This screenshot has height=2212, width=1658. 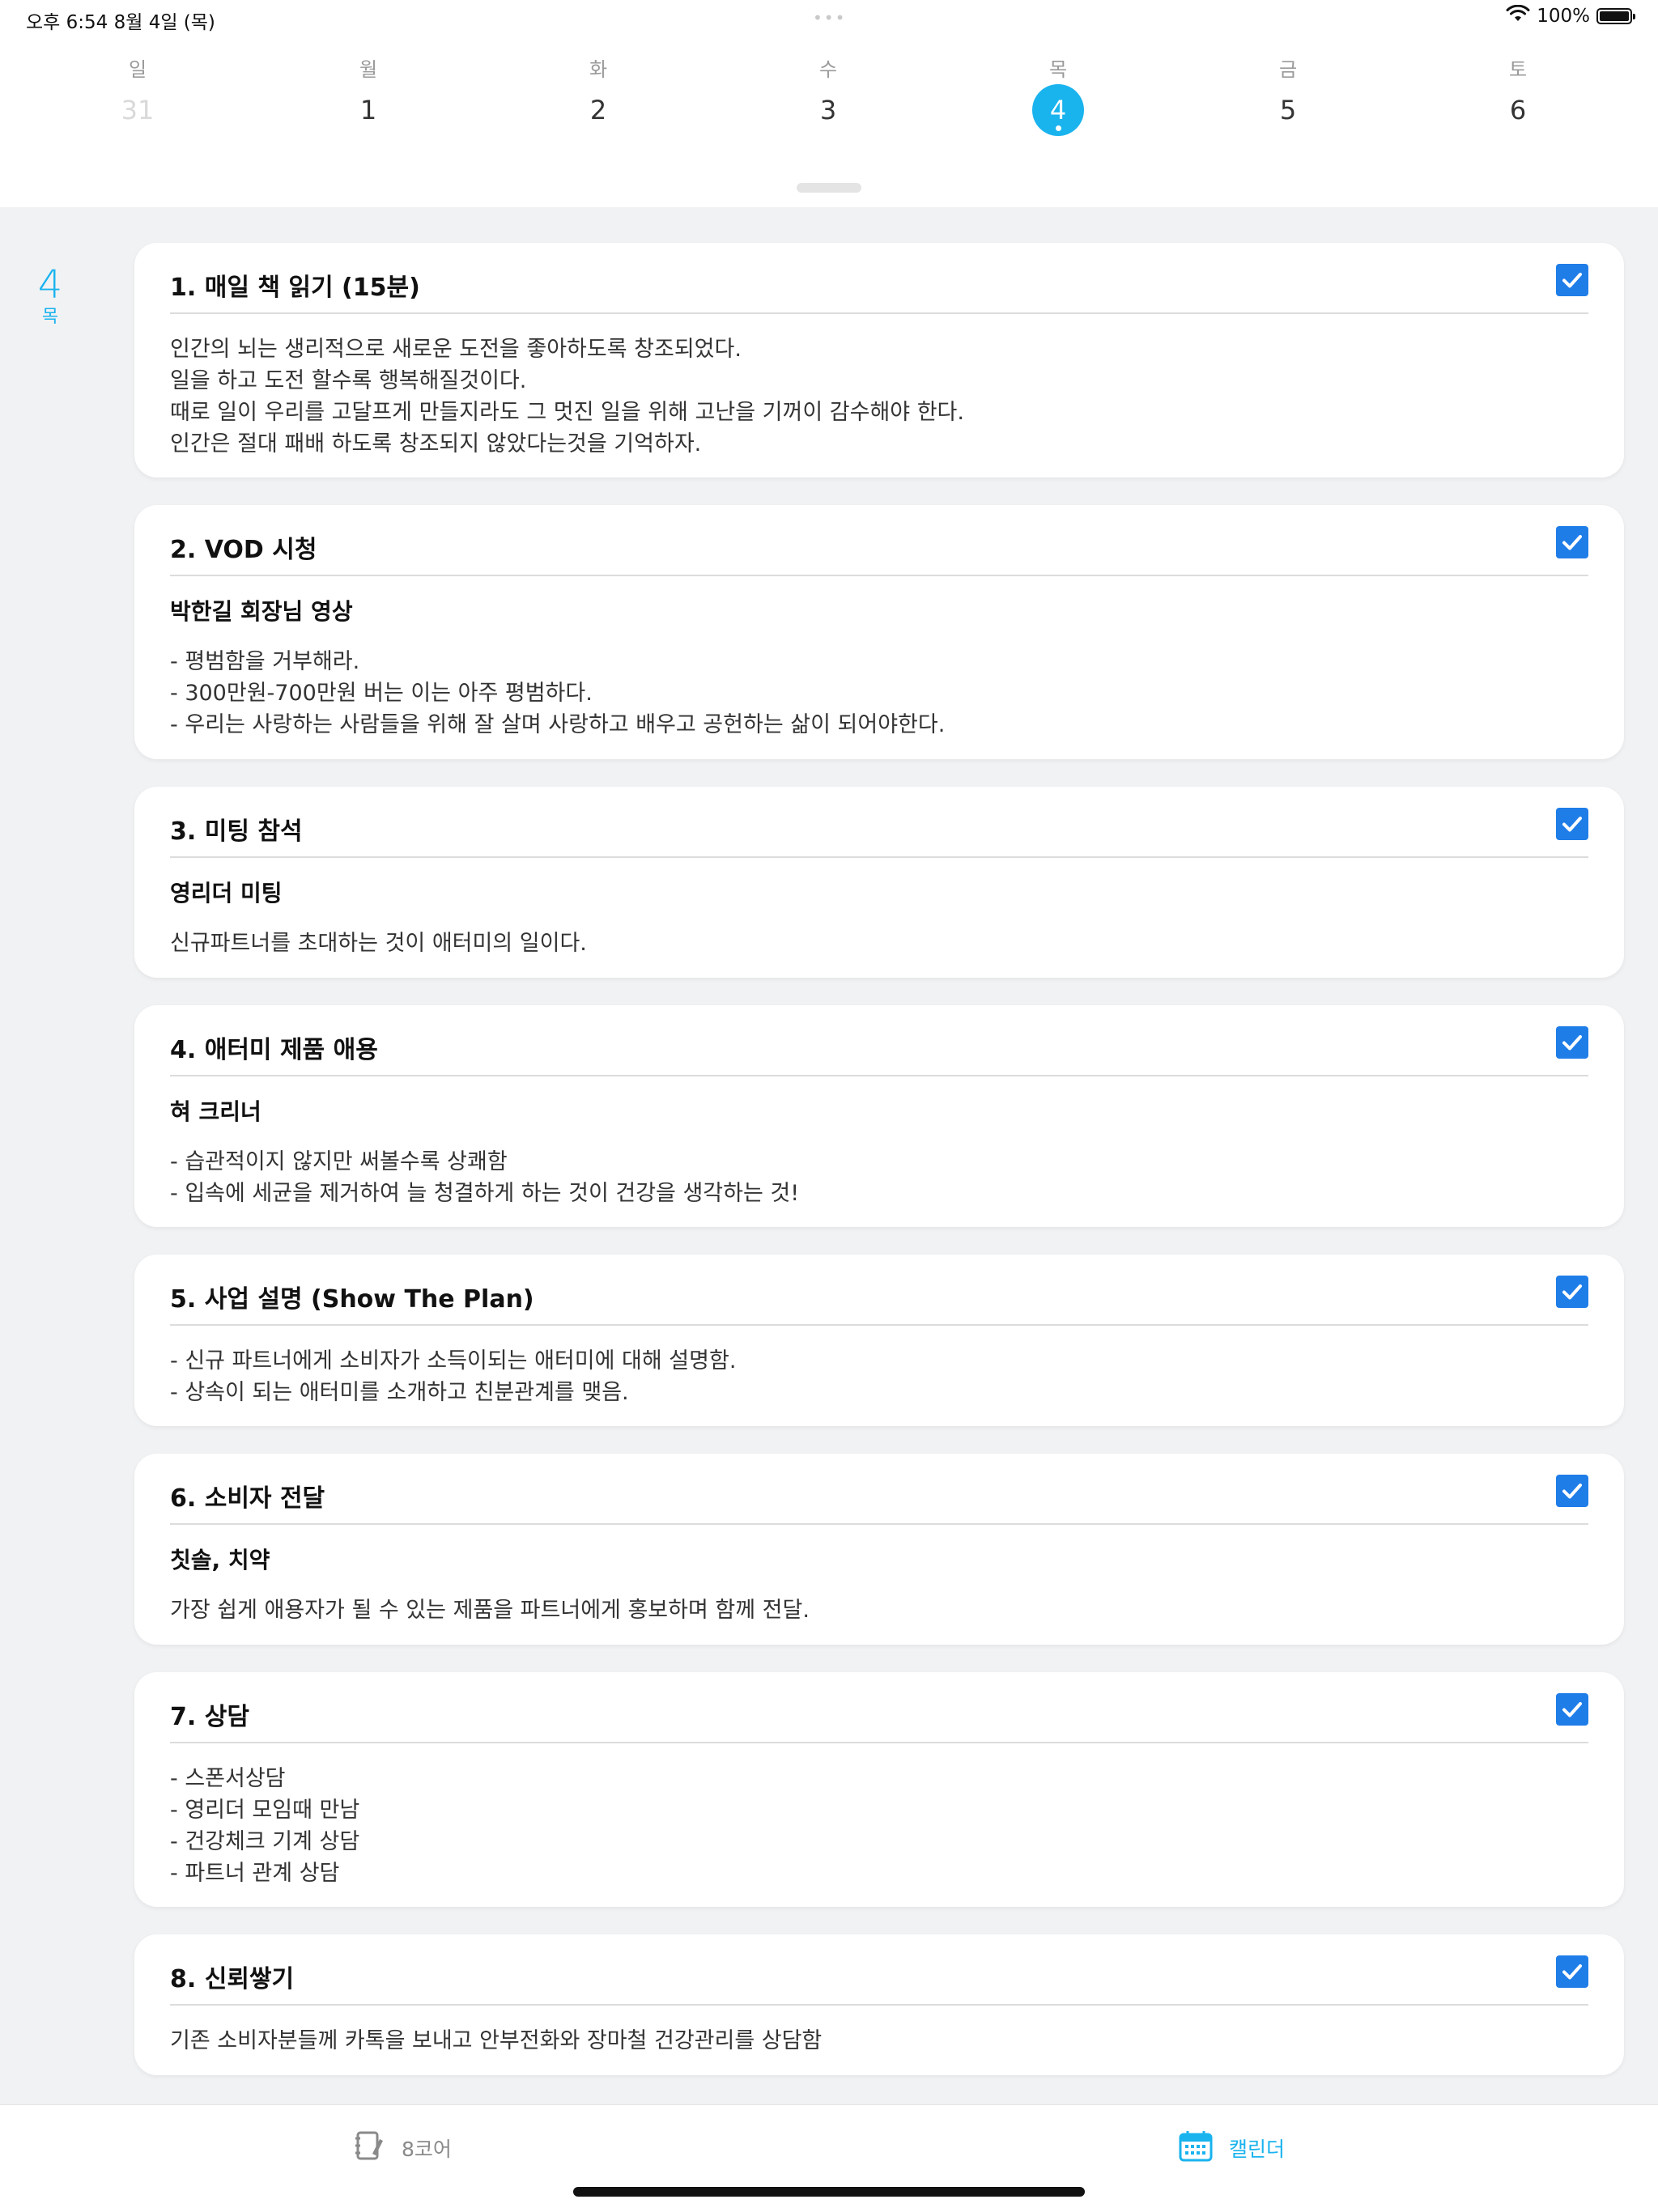 I want to click on day-saturday: 토 6, so click(x=1518, y=95).